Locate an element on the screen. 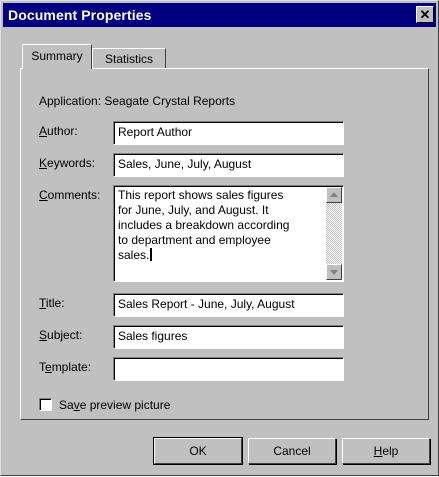 Image resolution: width=439 pixels, height=477 pixels. title-field: Sales Report - June, July, August is located at coordinates (228, 305).